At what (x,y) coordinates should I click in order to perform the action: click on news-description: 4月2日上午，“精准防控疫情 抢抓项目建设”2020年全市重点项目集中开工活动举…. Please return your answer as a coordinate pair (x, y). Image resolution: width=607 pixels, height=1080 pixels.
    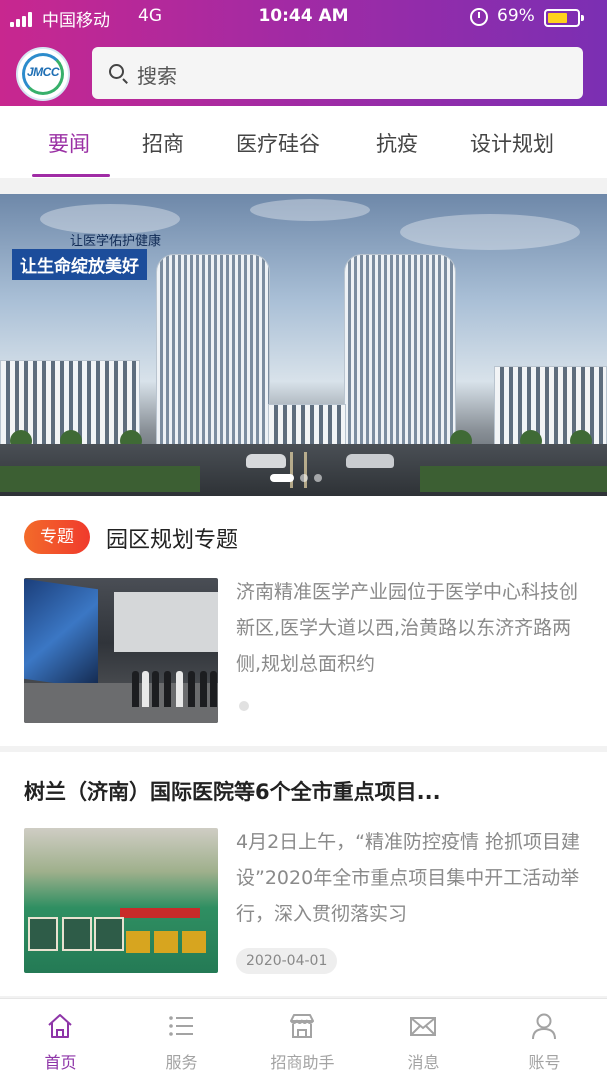
    Looking at the image, I should click on (408, 878).